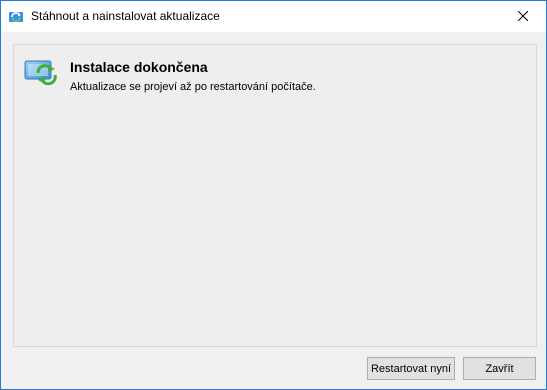  I want to click on close-dialog-button: Zavřít, so click(499, 368).